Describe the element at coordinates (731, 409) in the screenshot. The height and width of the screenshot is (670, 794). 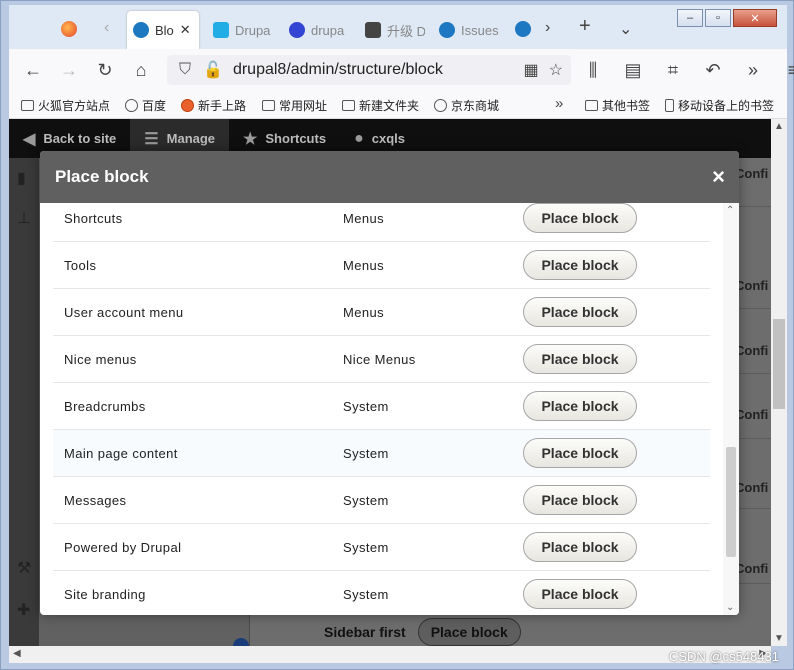
I see `dialog-scrollbar: ⌃ ⌄` at that location.